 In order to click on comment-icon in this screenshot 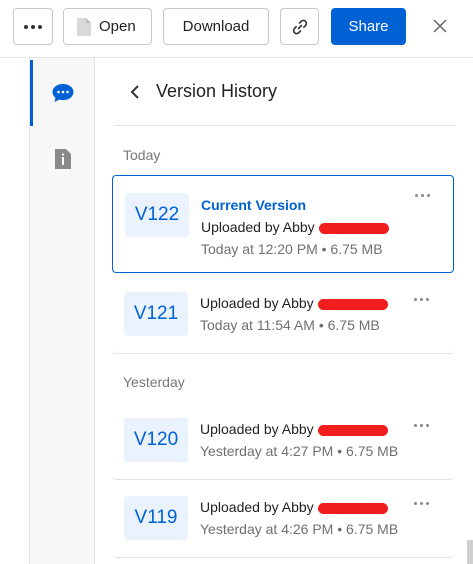, I will do `click(63, 93)`.